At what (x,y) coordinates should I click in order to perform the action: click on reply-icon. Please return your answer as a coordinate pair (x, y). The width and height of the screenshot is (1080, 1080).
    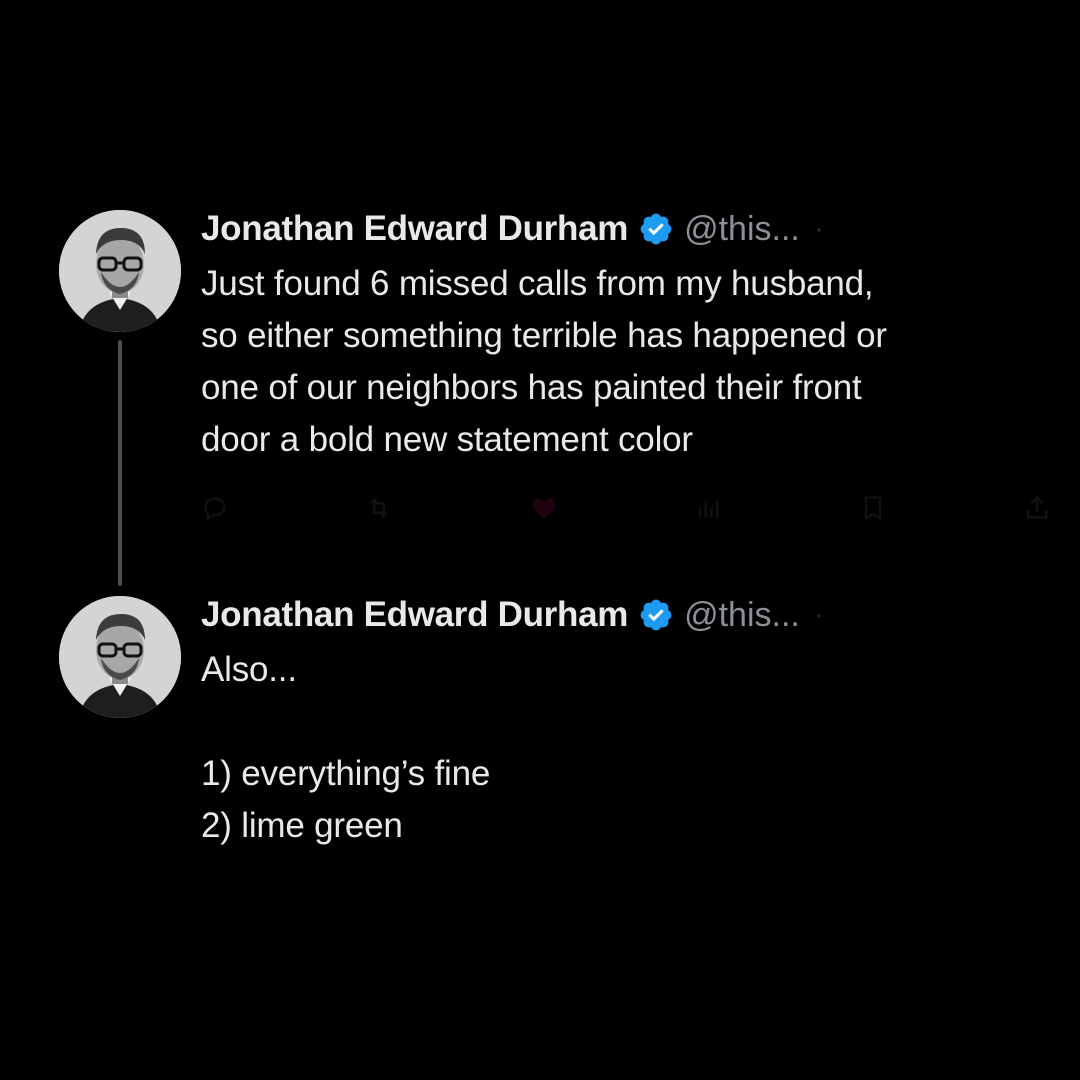
    Looking at the image, I should click on (215, 508).